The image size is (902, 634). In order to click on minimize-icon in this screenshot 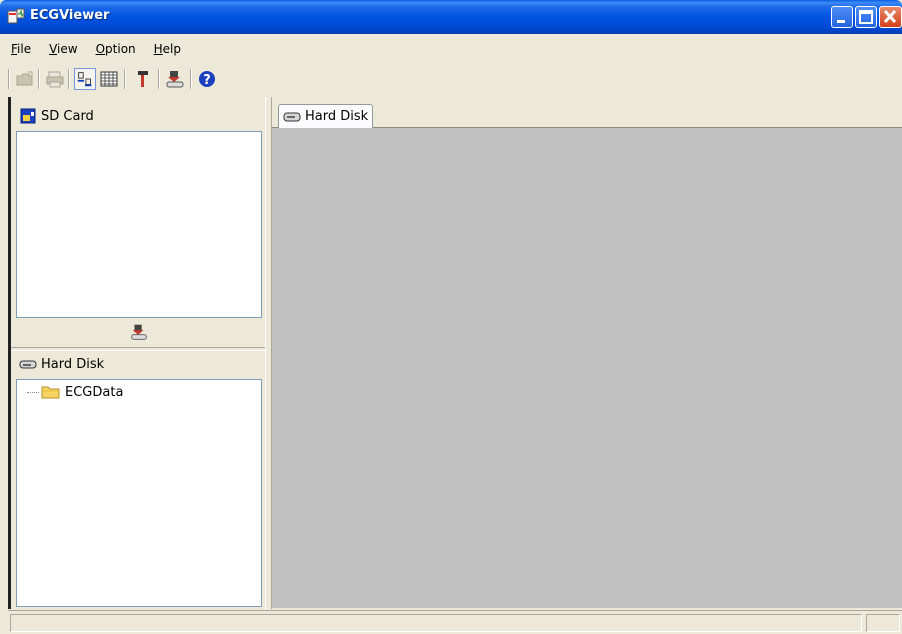, I will do `click(841, 21)`.